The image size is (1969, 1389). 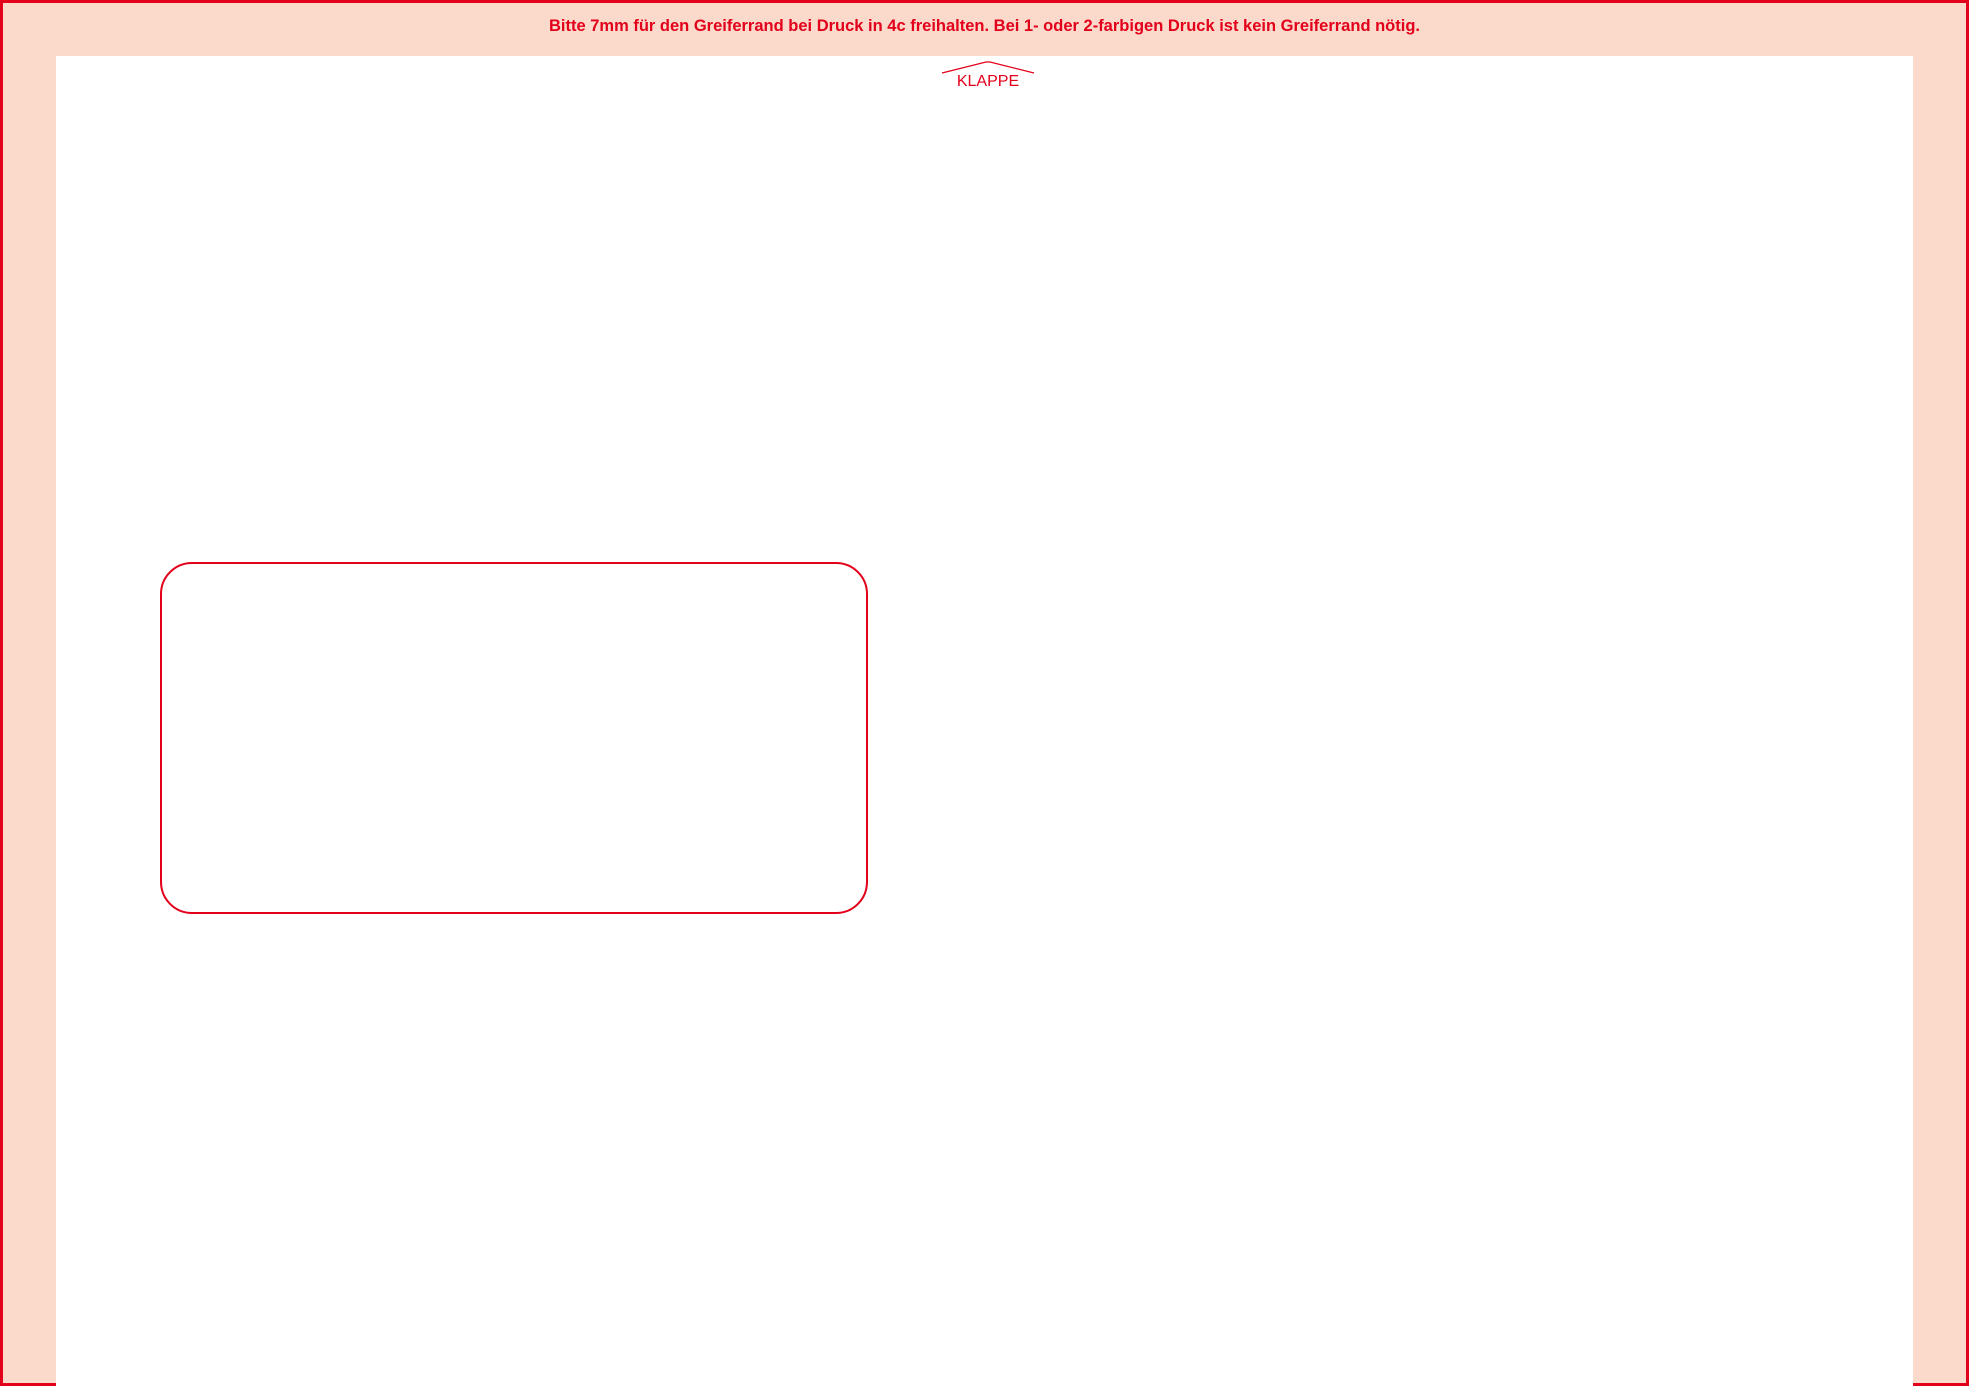 I want to click on flap-marker: KLAPPE, so click(x=988, y=79).